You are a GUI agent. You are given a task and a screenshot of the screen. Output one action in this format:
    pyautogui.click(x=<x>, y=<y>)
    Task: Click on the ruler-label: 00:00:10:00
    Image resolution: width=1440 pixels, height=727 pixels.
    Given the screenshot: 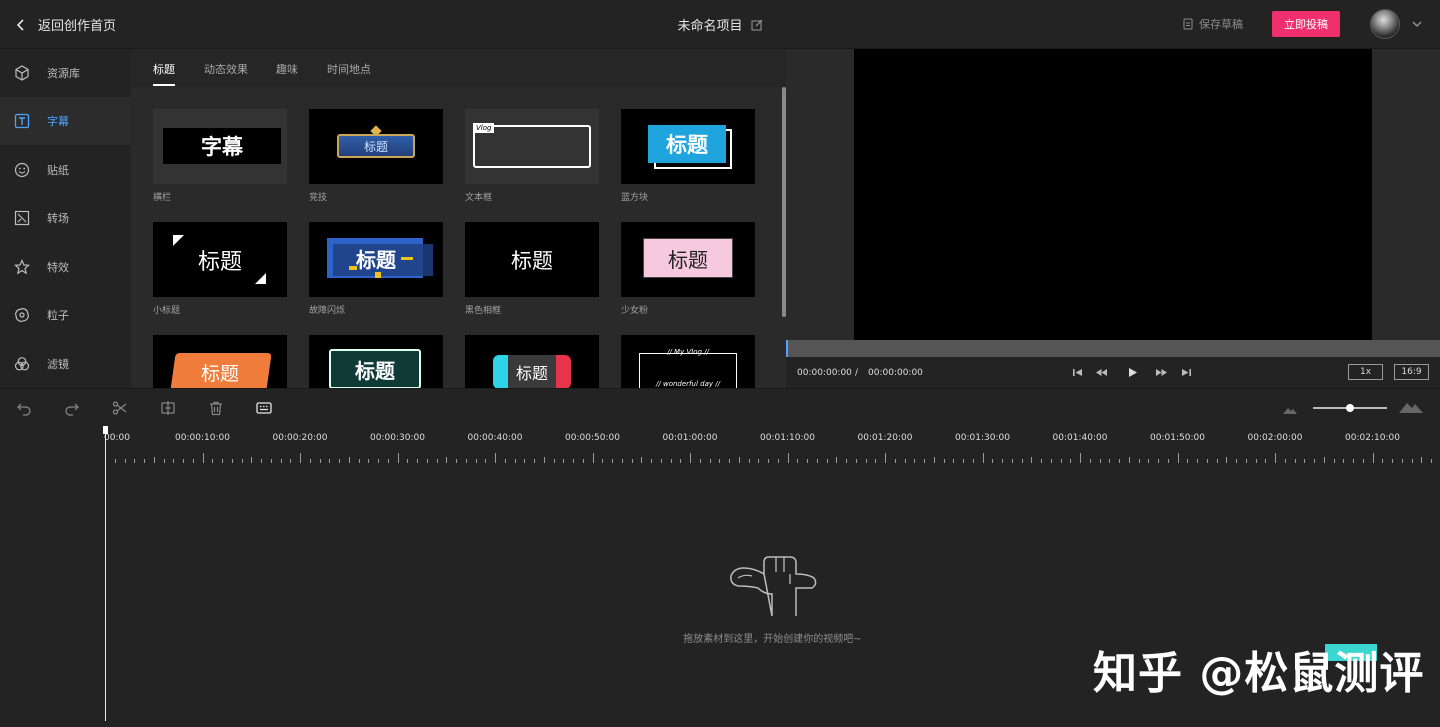 What is the action you would take?
    pyautogui.click(x=202, y=438)
    